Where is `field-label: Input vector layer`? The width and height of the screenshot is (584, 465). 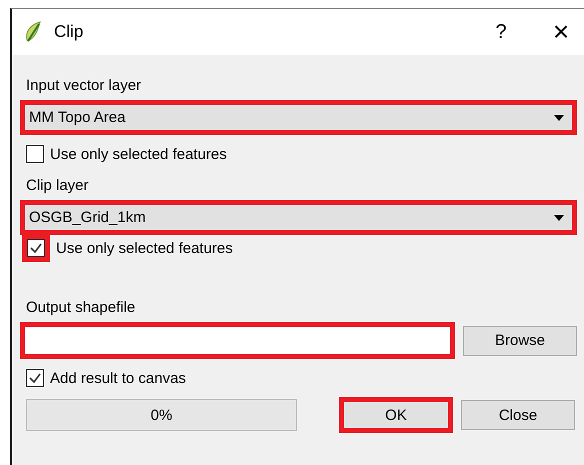
field-label: Input vector layer is located at coordinates (84, 85).